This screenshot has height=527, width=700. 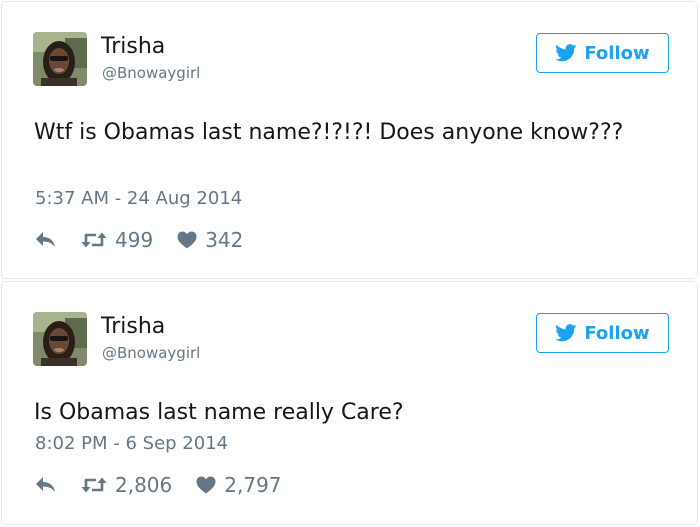 What do you see at coordinates (253, 485) in the screenshot?
I see `like-count: 2,797` at bounding box center [253, 485].